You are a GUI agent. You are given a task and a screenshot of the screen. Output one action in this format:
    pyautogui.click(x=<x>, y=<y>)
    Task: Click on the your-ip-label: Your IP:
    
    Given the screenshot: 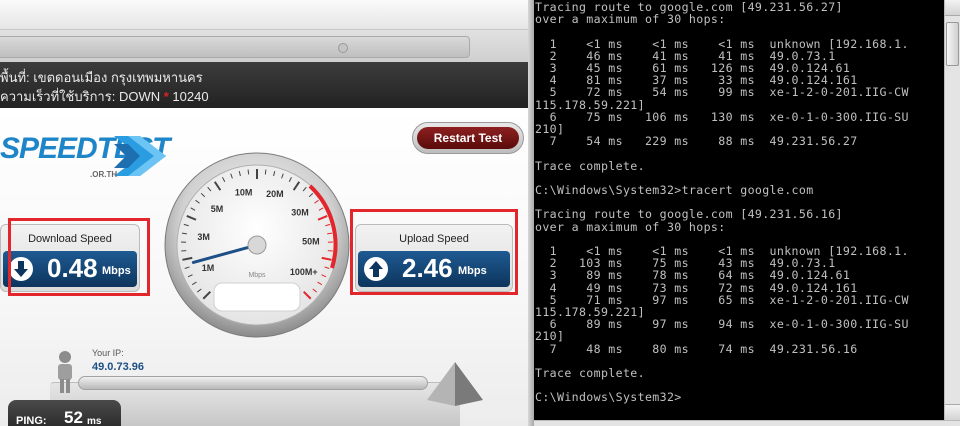 What is the action you would take?
    pyautogui.click(x=108, y=353)
    